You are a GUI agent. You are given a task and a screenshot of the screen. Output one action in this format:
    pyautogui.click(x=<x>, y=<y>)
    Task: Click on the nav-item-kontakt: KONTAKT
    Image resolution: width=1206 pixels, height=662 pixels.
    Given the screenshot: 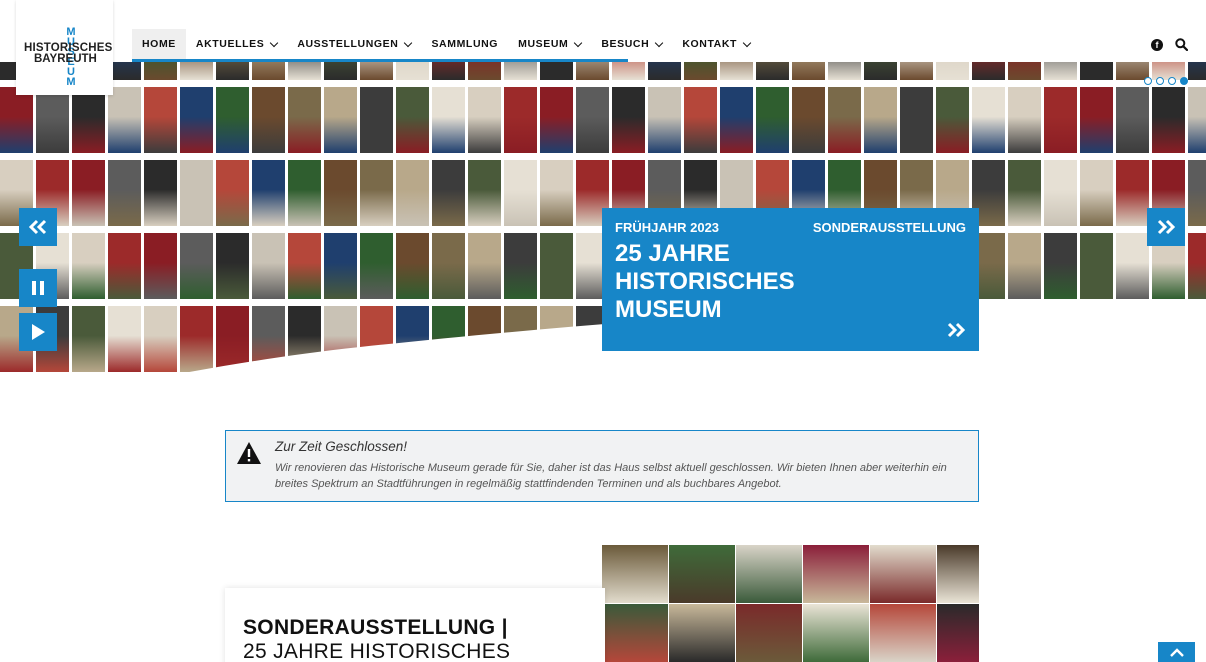 What is the action you would take?
    pyautogui.click(x=716, y=44)
    